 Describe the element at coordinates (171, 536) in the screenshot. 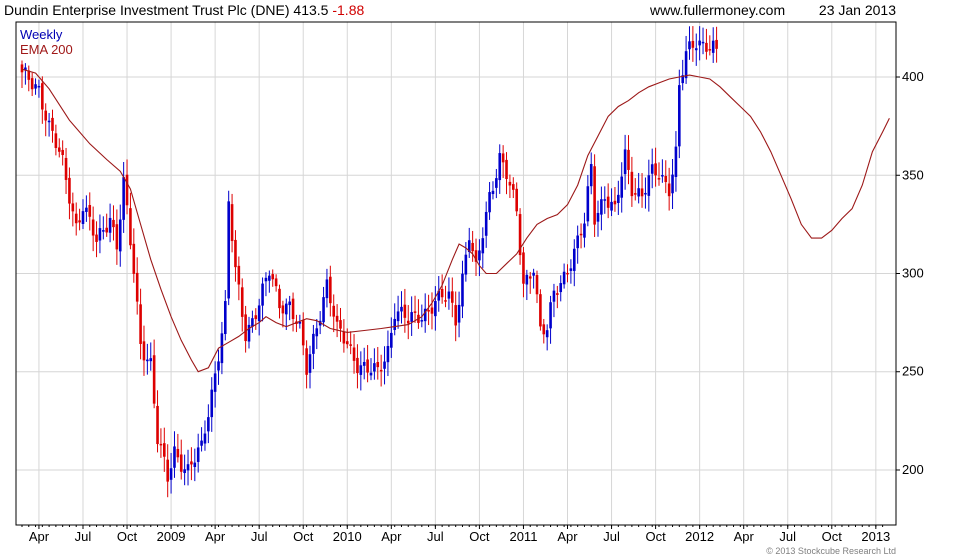

I see `x-tick-label: 2009` at that location.